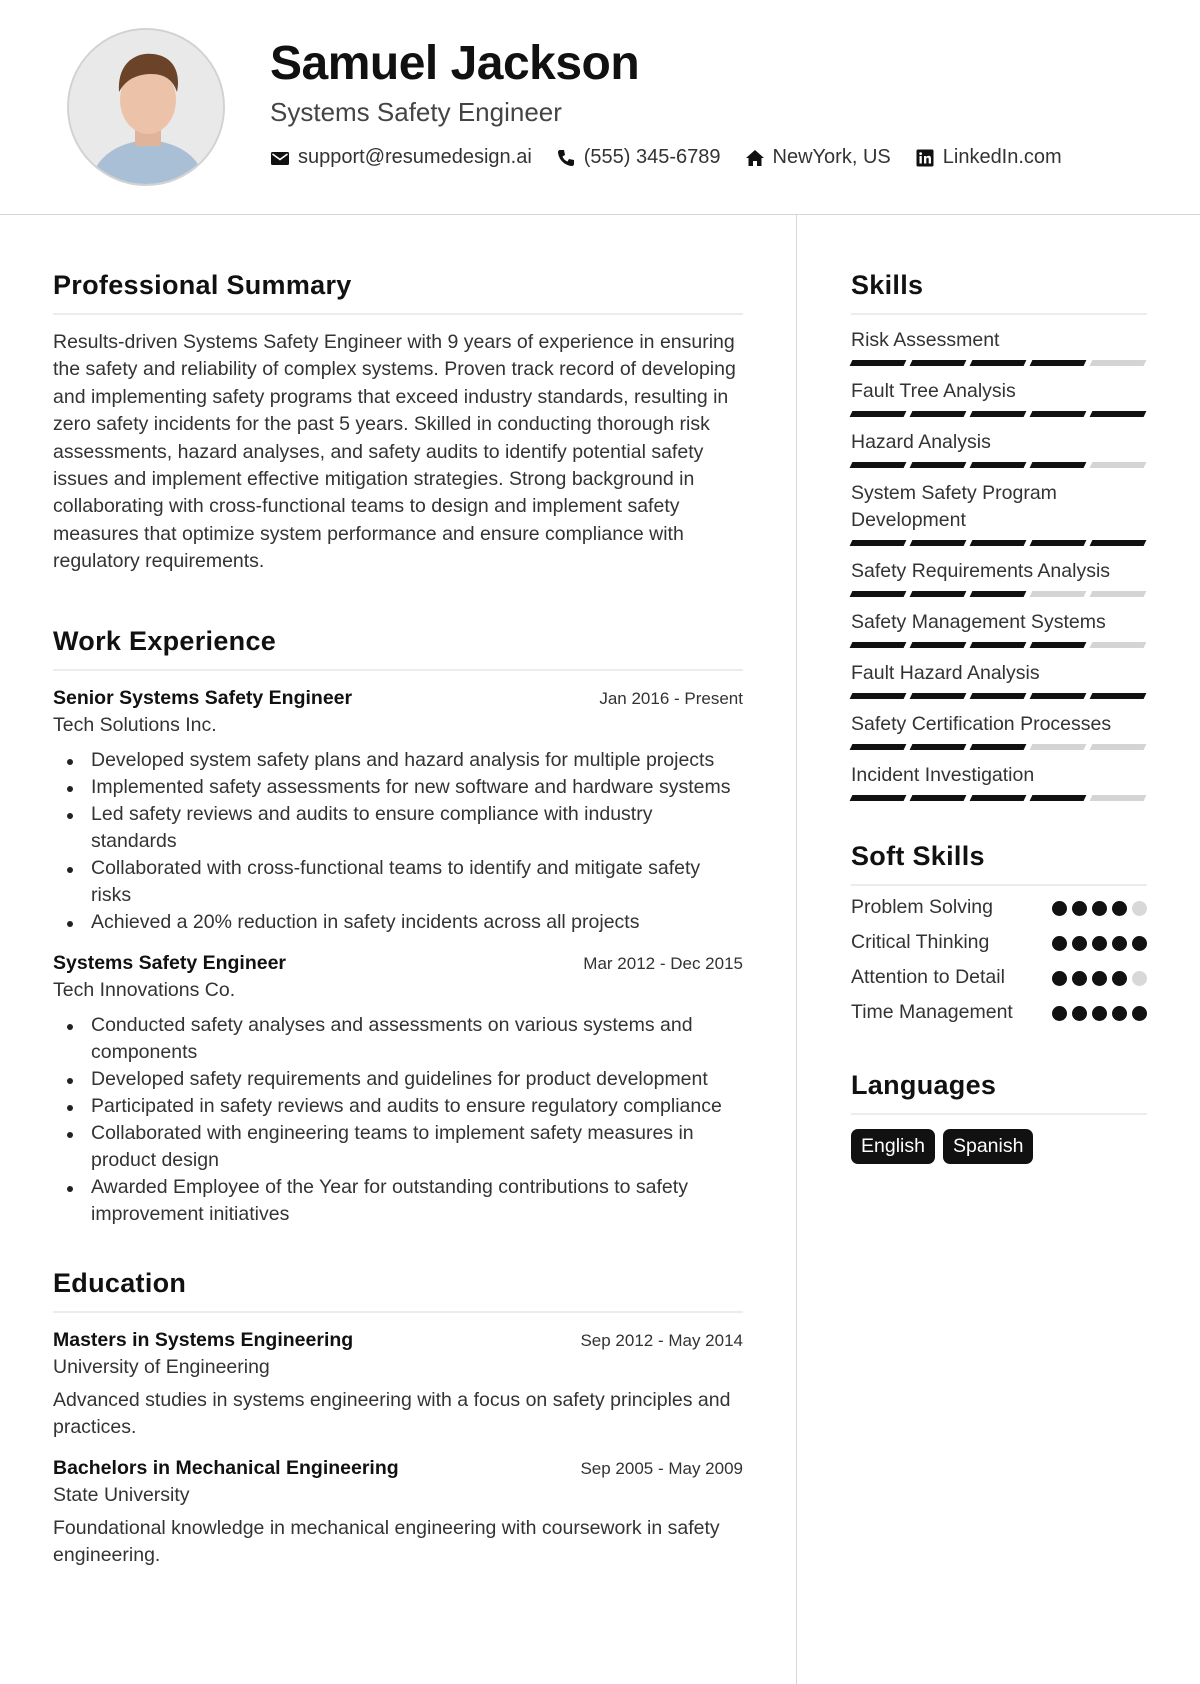 This screenshot has width=1200, height=1684. Describe the element at coordinates (928, 977) in the screenshot. I see `soft-skill-name: Attention to Detail` at that location.